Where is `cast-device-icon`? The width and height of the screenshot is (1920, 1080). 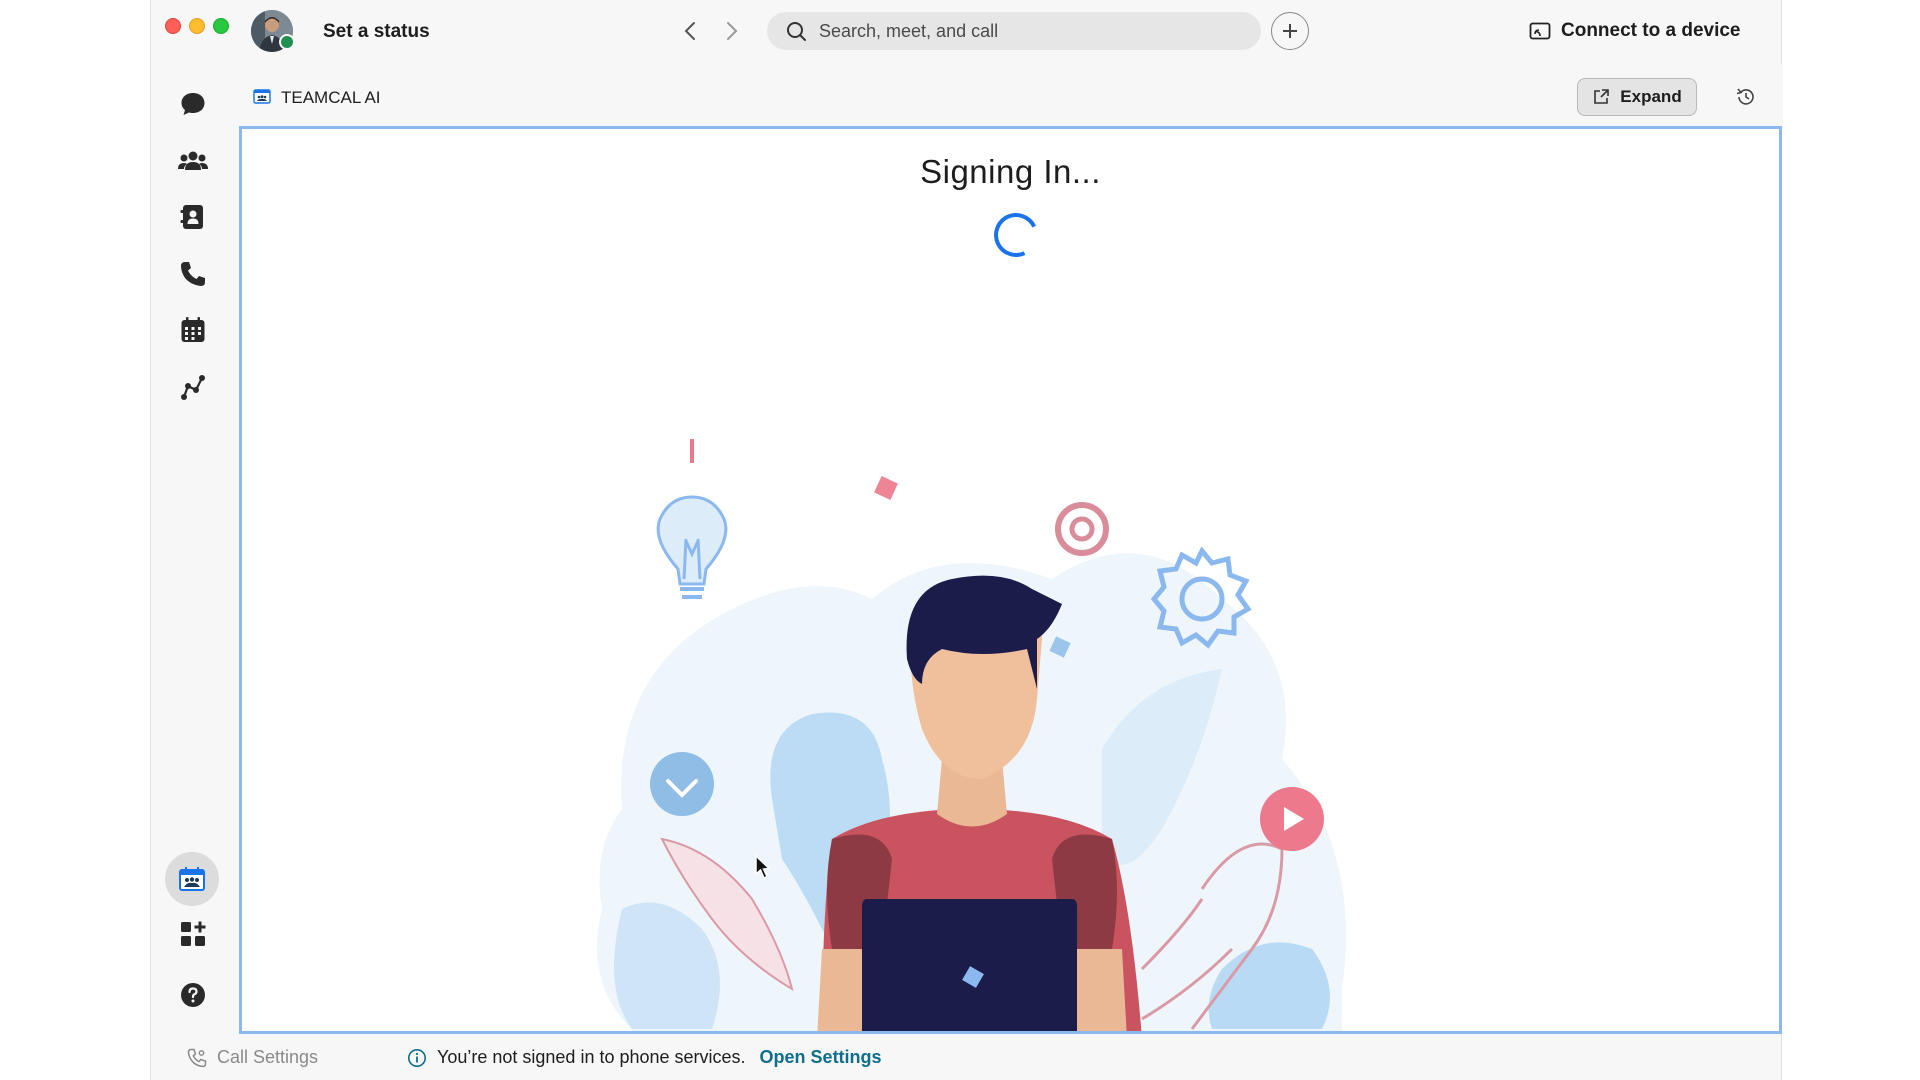 cast-device-icon is located at coordinates (1540, 31).